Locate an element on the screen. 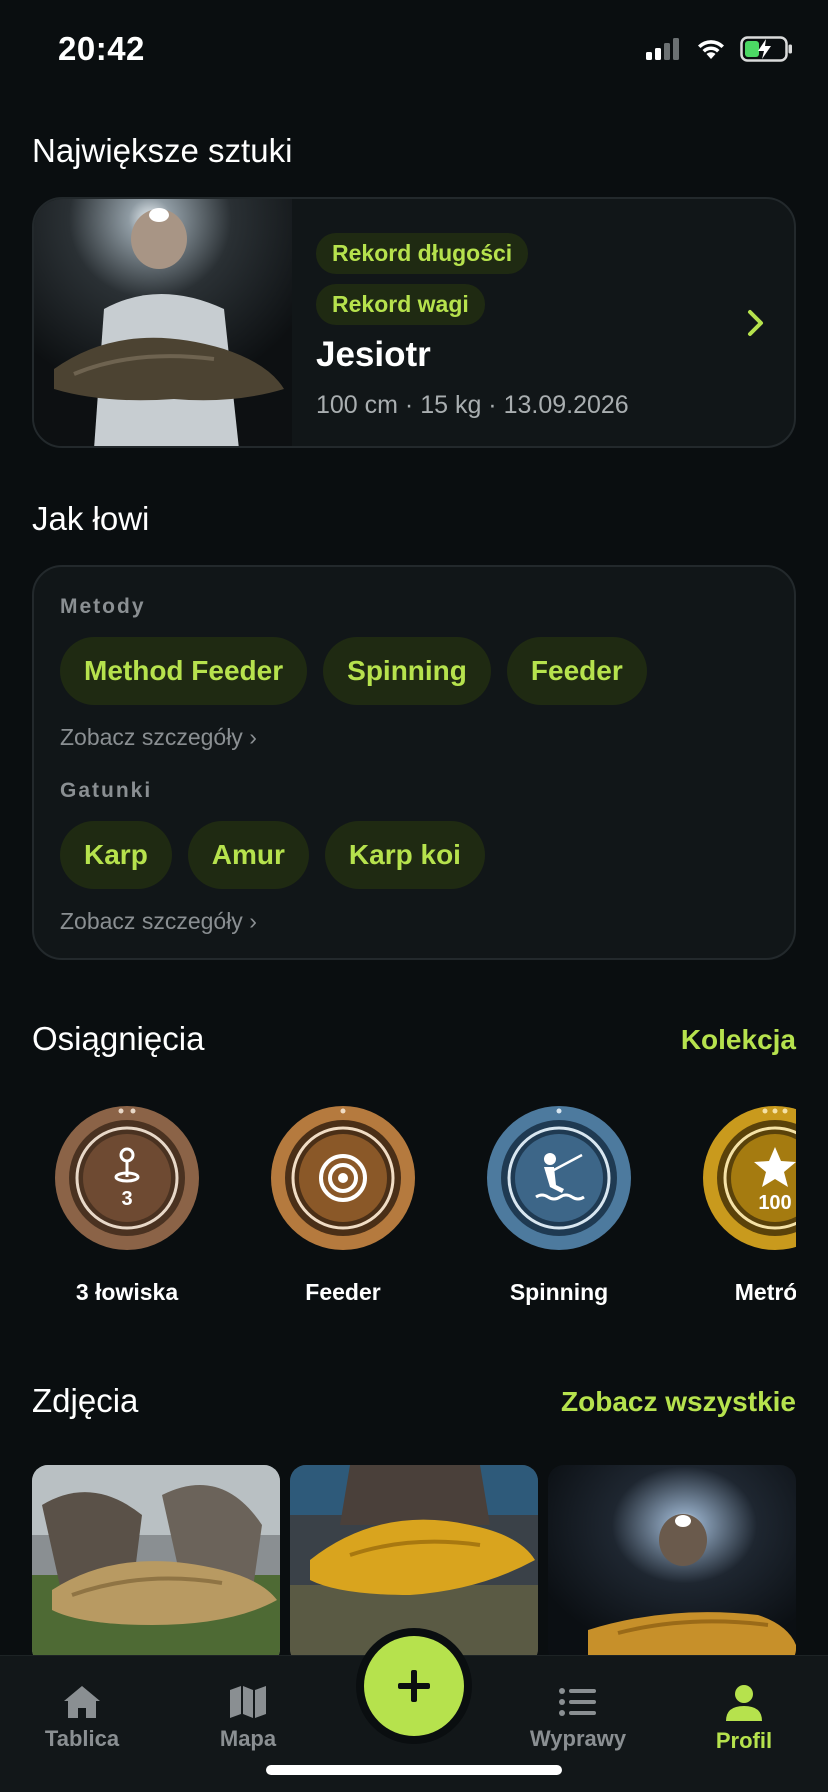  profile-icon is located at coordinates (744, 1703).